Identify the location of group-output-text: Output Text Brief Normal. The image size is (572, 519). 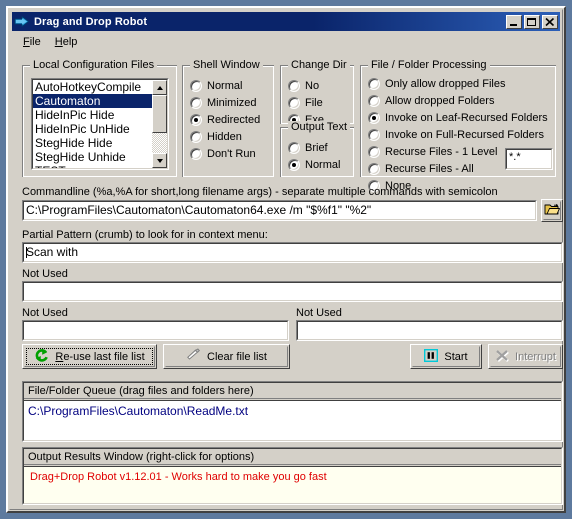
(317, 149).